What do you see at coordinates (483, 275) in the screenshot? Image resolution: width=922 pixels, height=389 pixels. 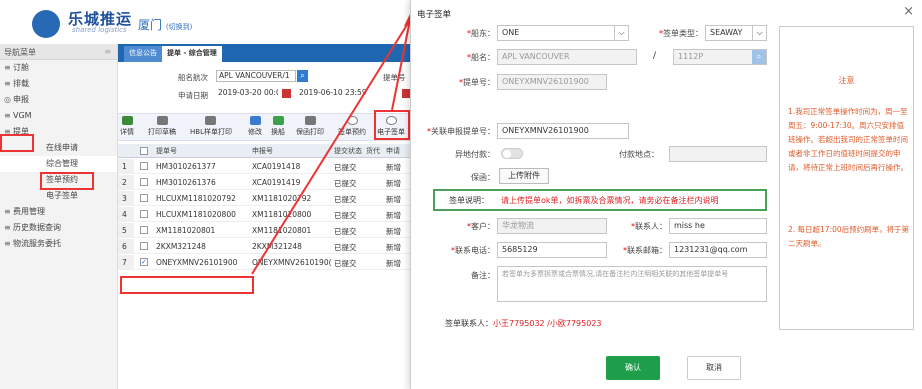 I see `remark-label: 备注：` at bounding box center [483, 275].